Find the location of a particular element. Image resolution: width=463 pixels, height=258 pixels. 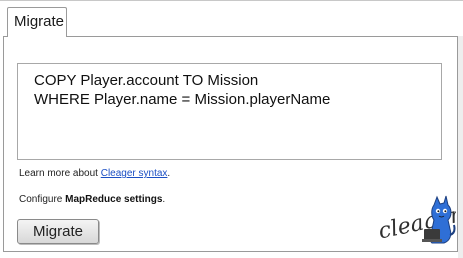

learn-more-prefix: Learn more about is located at coordinates (60, 173).